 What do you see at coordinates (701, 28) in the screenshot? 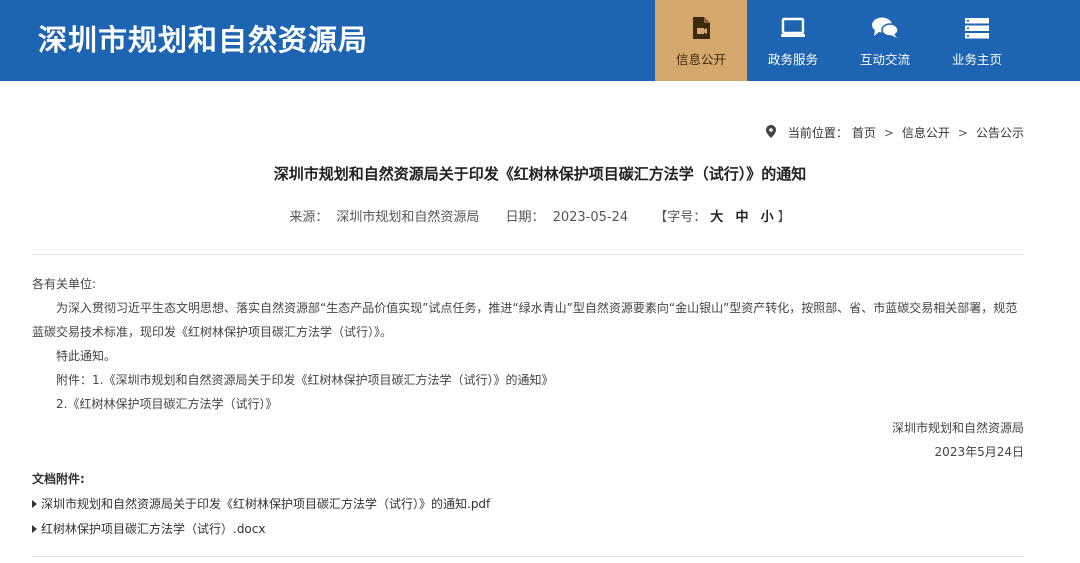
I see `document-video-icon` at bounding box center [701, 28].